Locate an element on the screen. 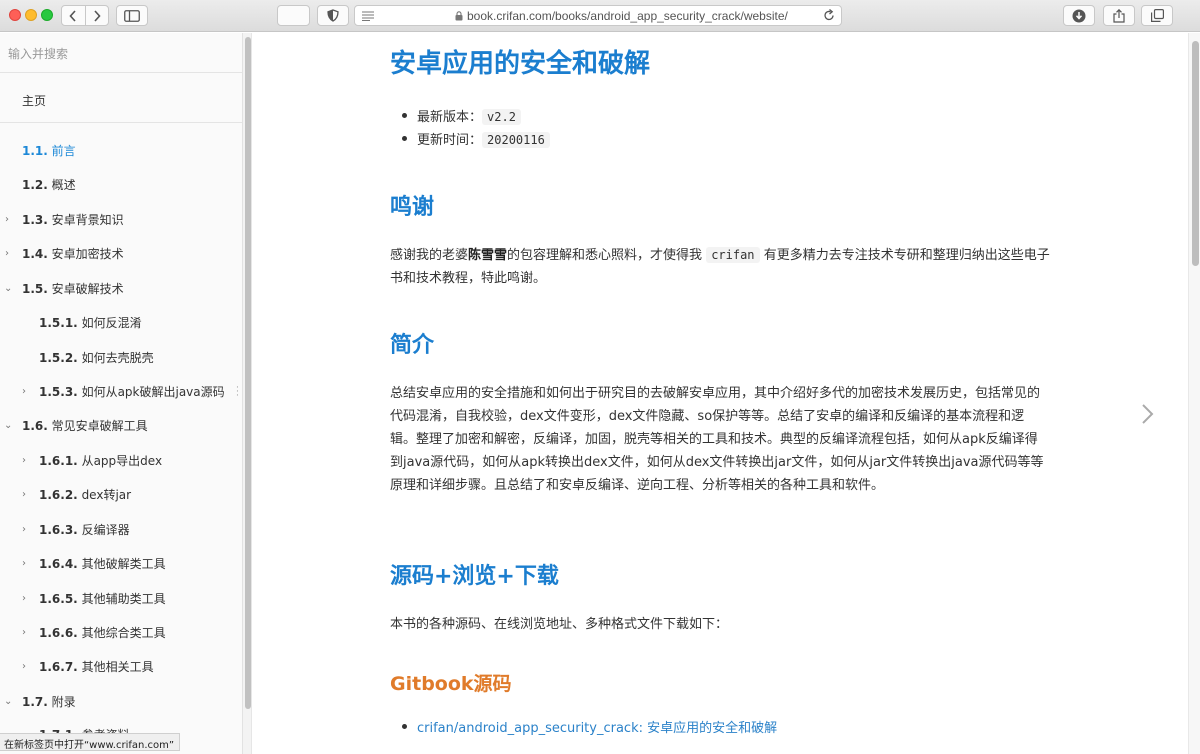 The height and width of the screenshot is (754, 1200). page-scrollbar is located at coordinates (1194, 393).